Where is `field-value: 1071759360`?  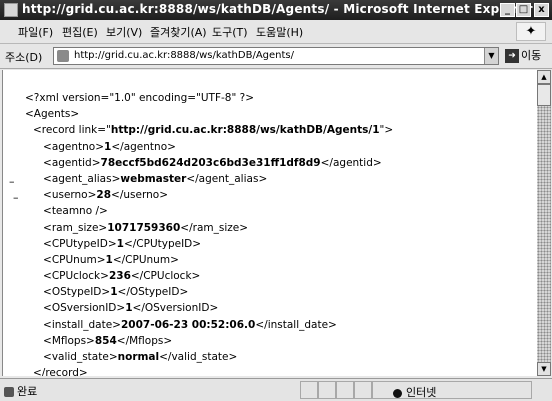 field-value: 1071759360 is located at coordinates (144, 227).